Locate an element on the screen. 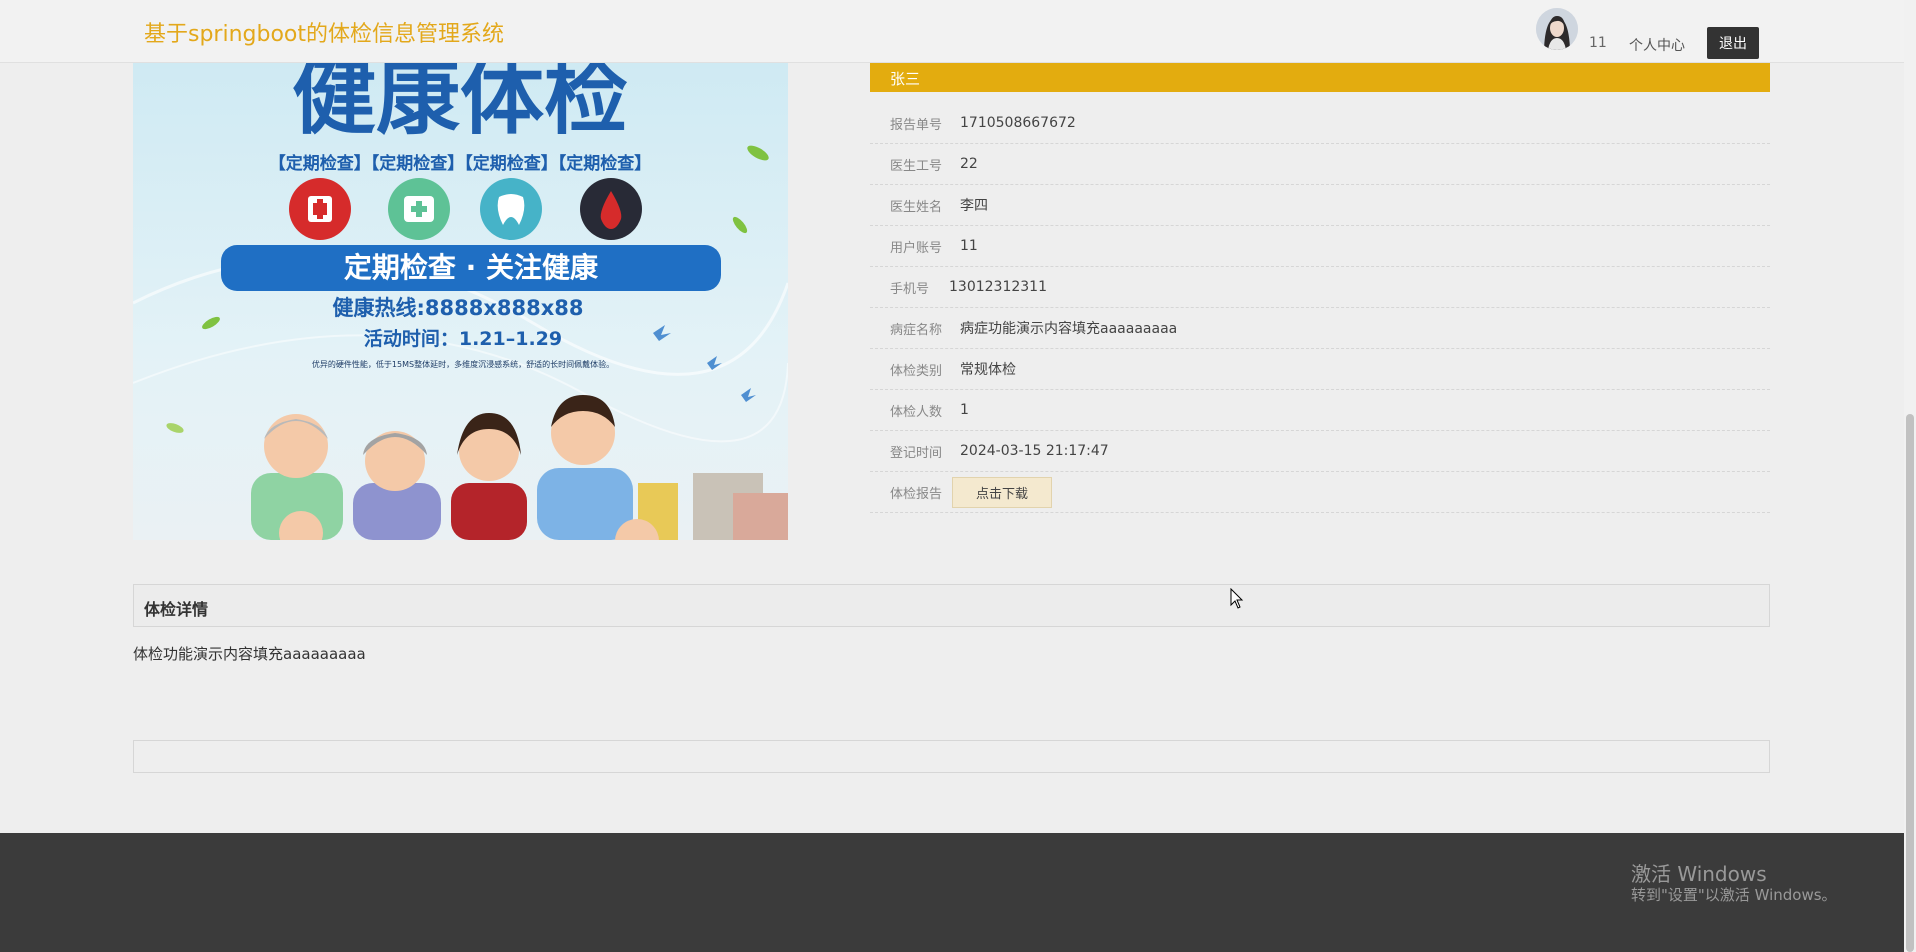 Image resolution: width=1916 pixels, height=952 pixels. first-aid-icon is located at coordinates (320, 209).